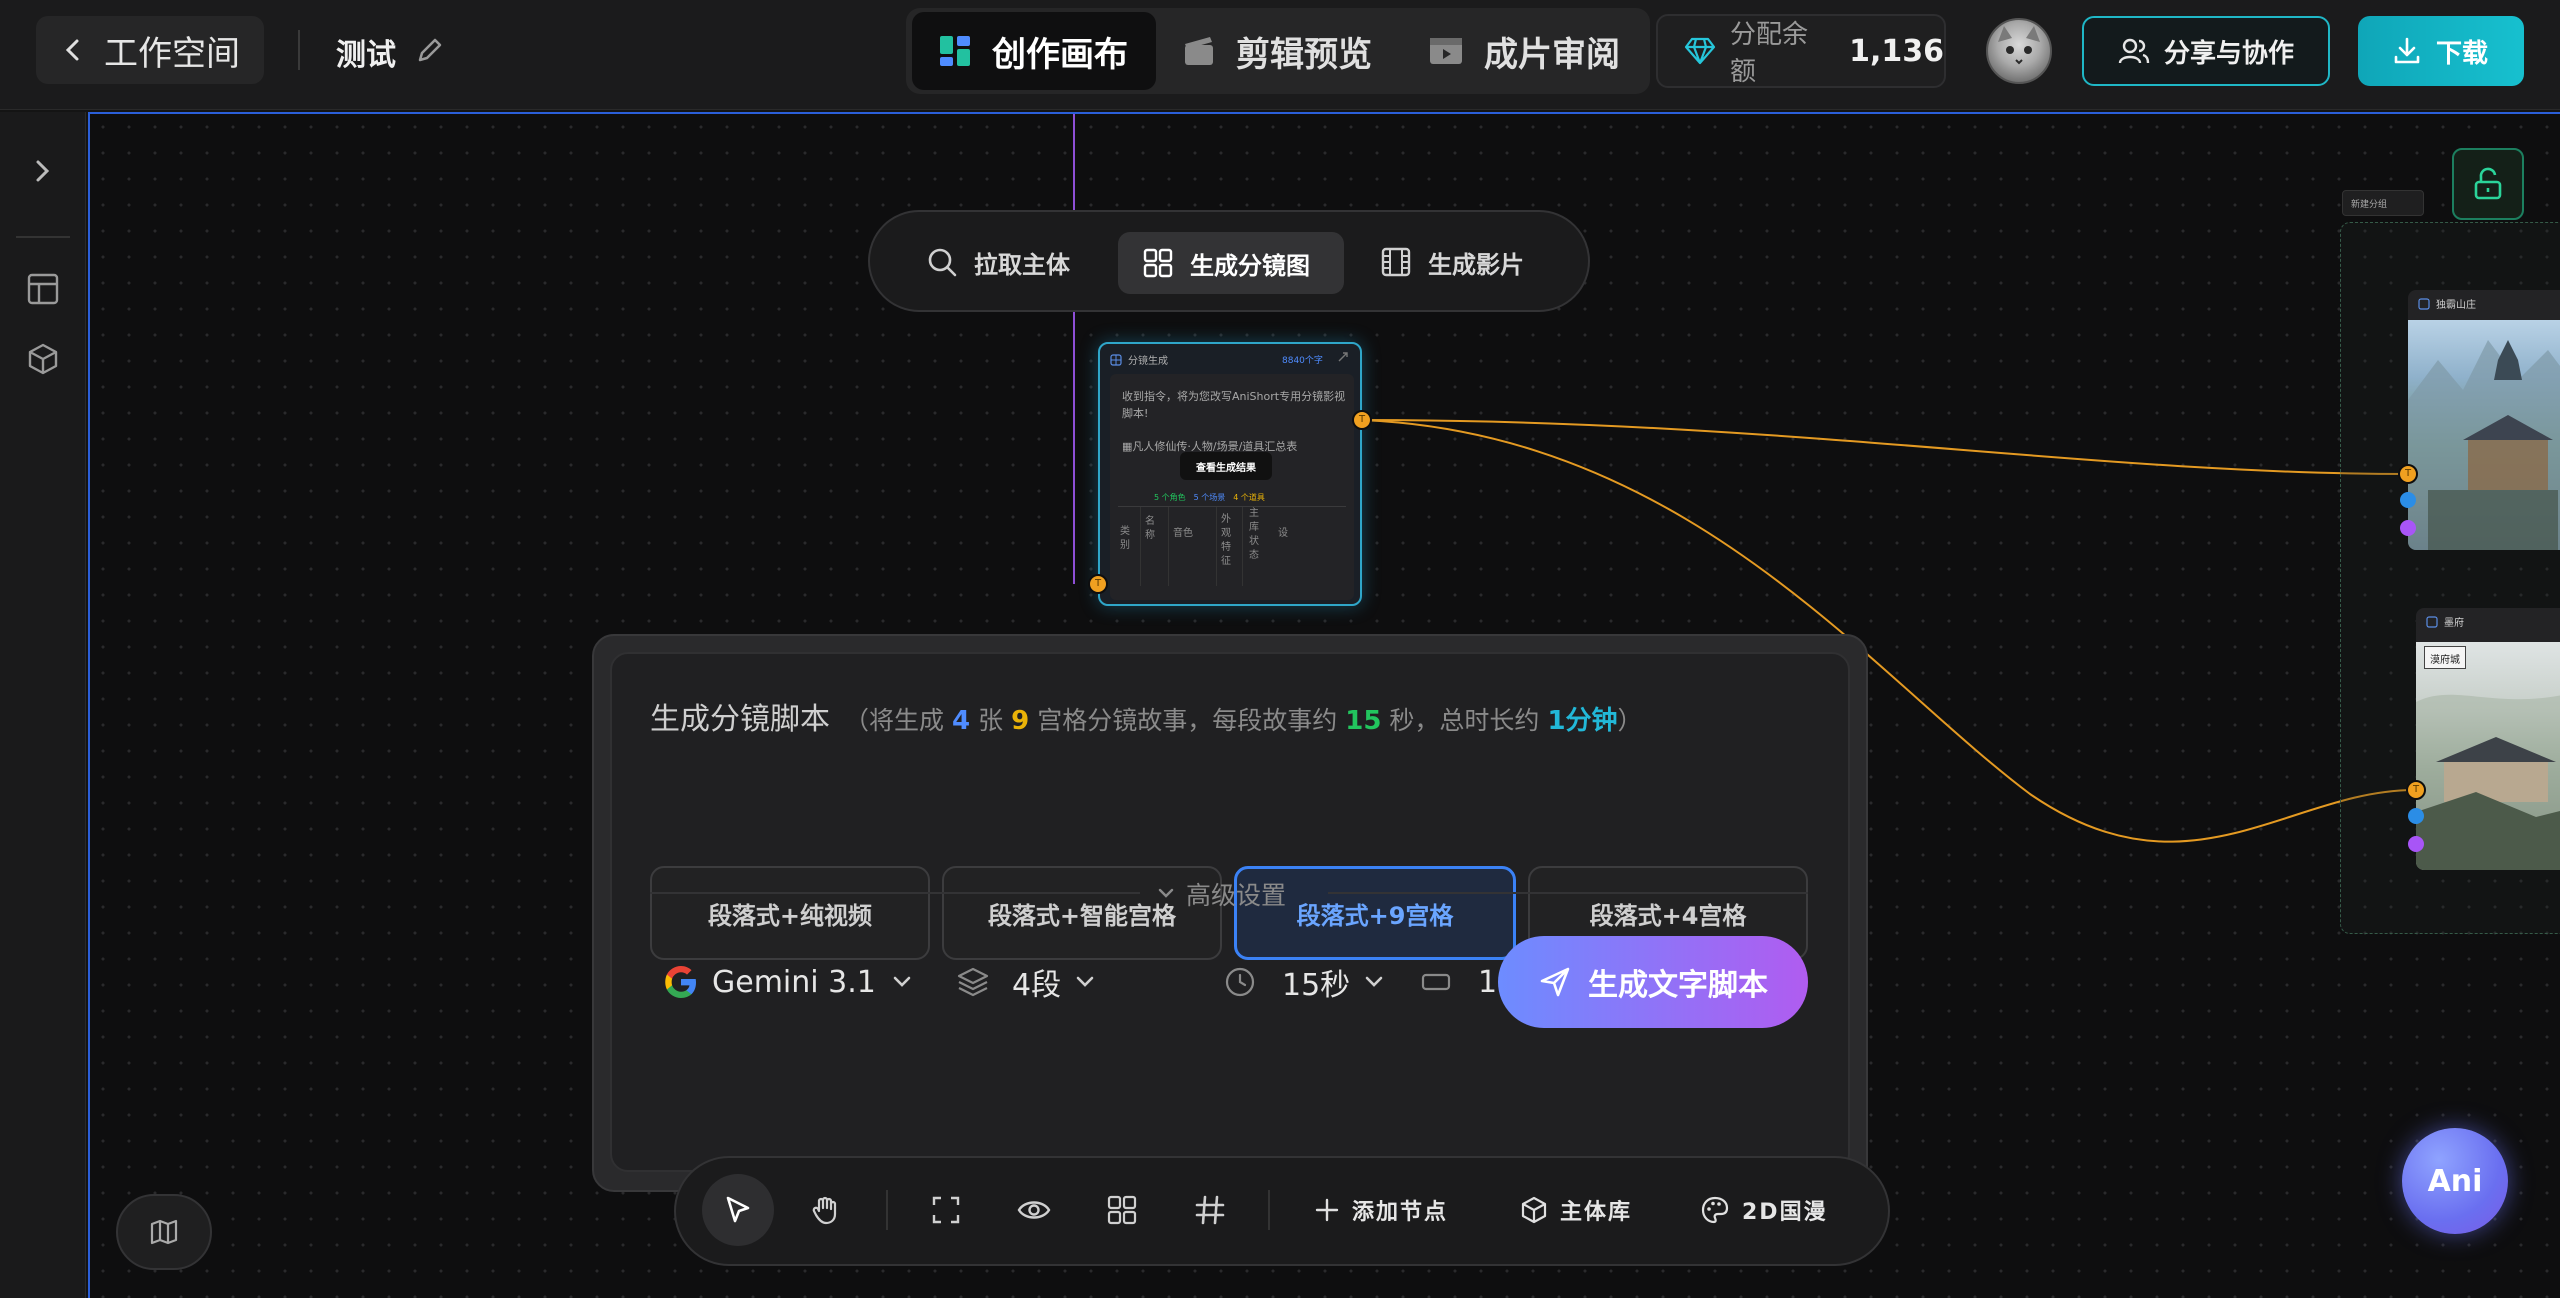  What do you see at coordinates (1226, 466) in the screenshot?
I see `view-result-button: 查看生成结果` at bounding box center [1226, 466].